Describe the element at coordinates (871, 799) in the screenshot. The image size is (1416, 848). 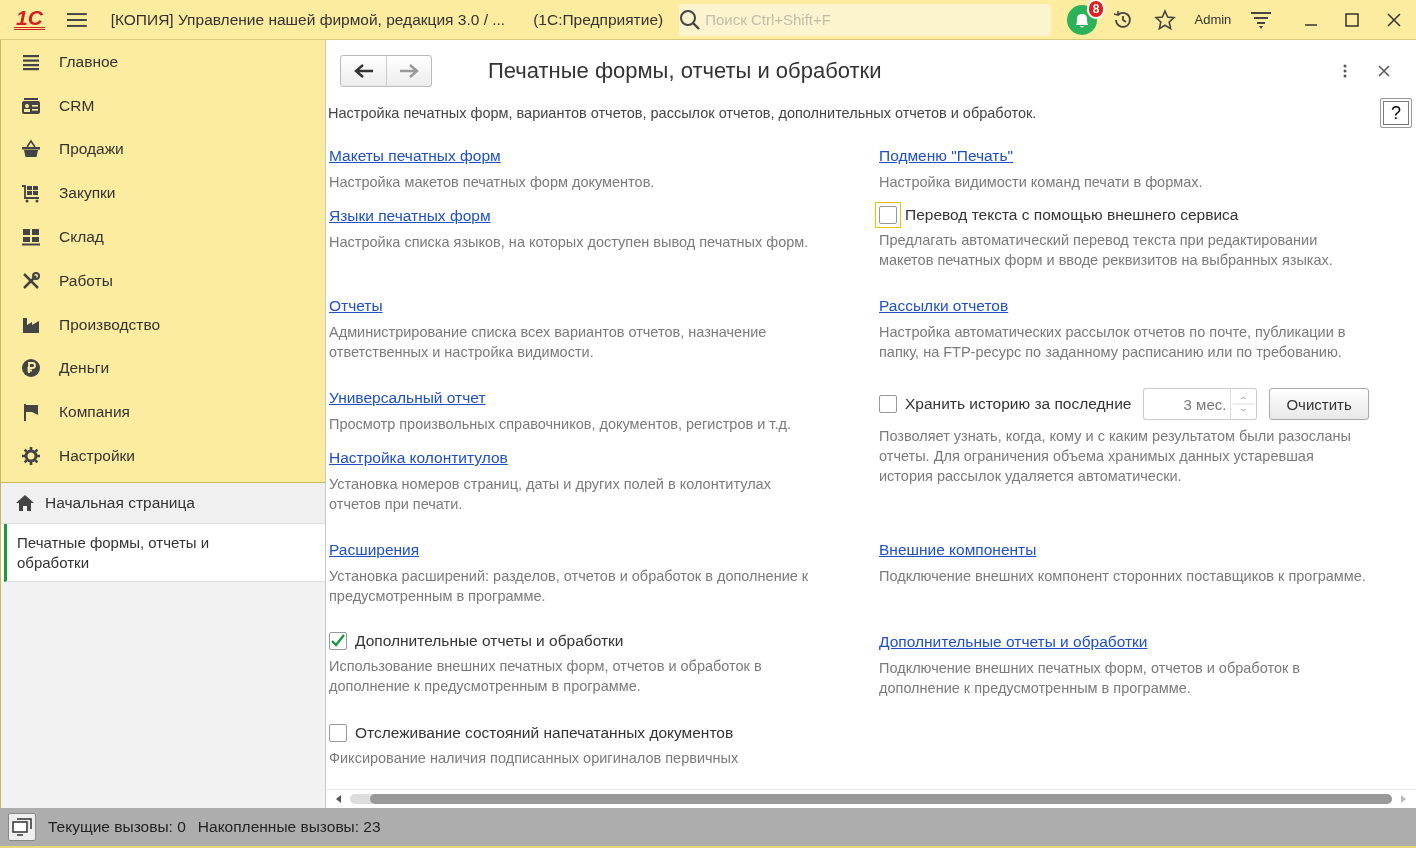
I see `horizontal-scrollbar` at that location.